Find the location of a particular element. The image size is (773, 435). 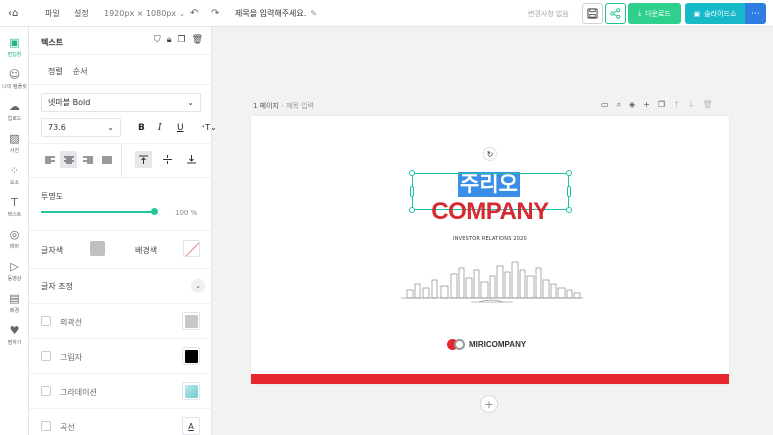

sidebar-item-palette: ◎ 테마 is located at coordinates (14, 239).